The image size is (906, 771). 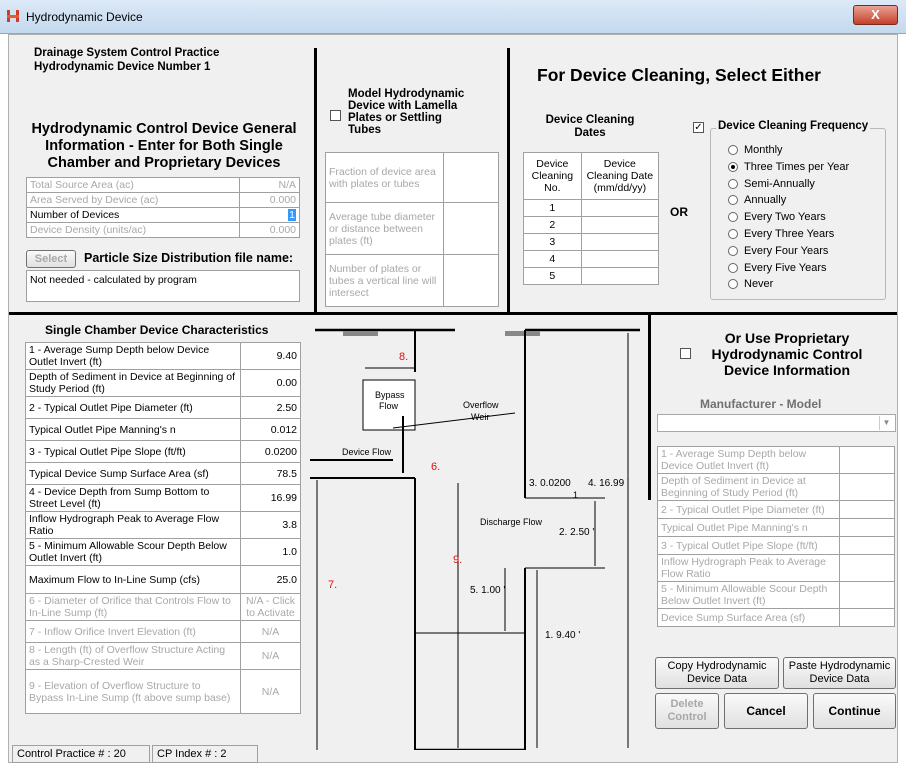 What do you see at coordinates (367, 452) in the screenshot?
I see `device-flow-label: Device Flow` at bounding box center [367, 452].